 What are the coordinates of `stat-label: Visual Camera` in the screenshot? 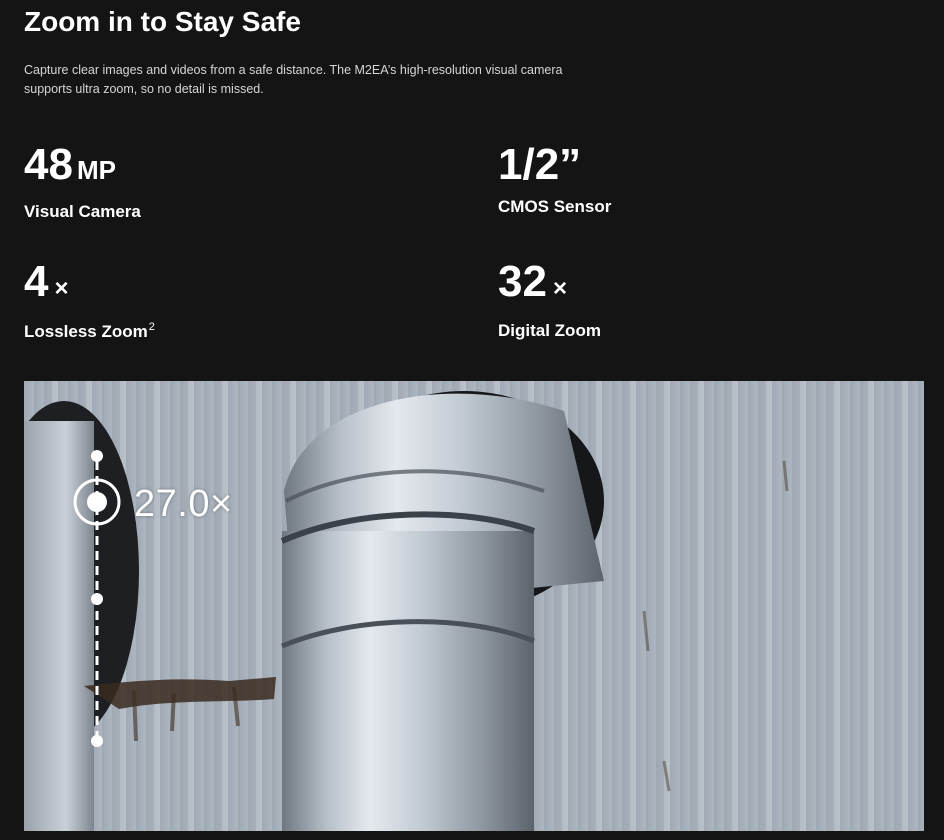 It's located at (82, 212).